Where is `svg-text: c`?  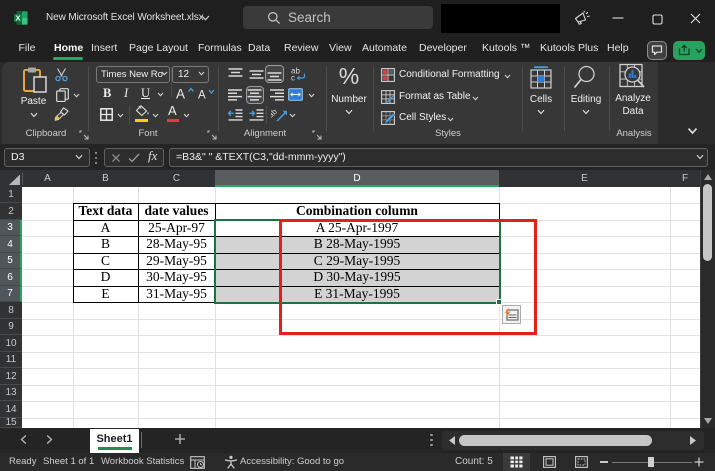 svg-text: c is located at coordinates (293, 78).